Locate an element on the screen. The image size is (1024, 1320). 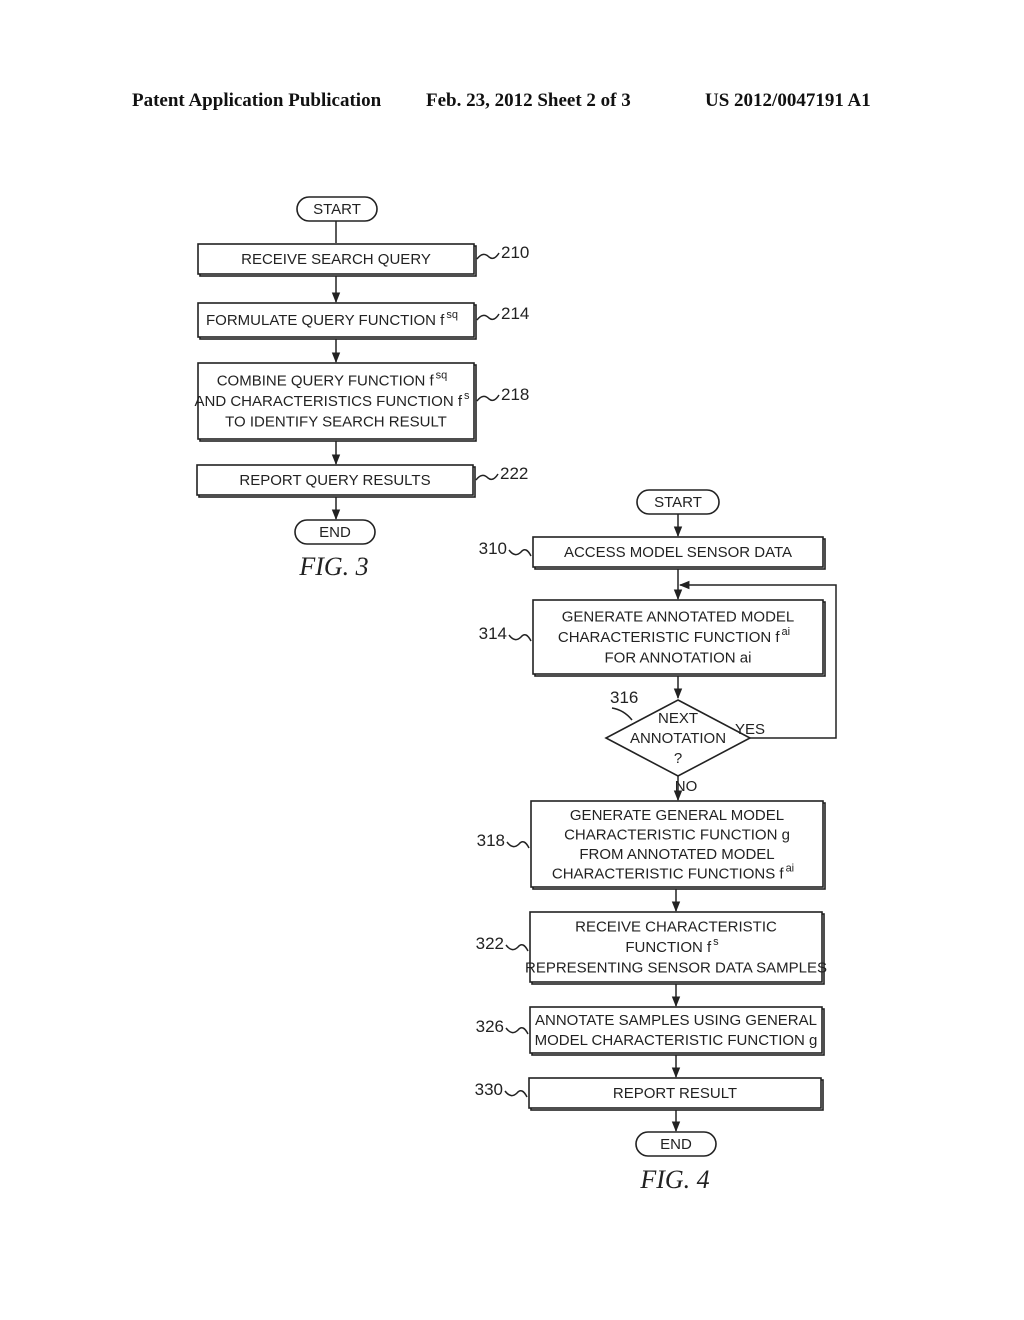
fig4-step-326-line-text: MODEL CHARACTERISTIC FUNCTION g is located at coordinates (676, 1040).